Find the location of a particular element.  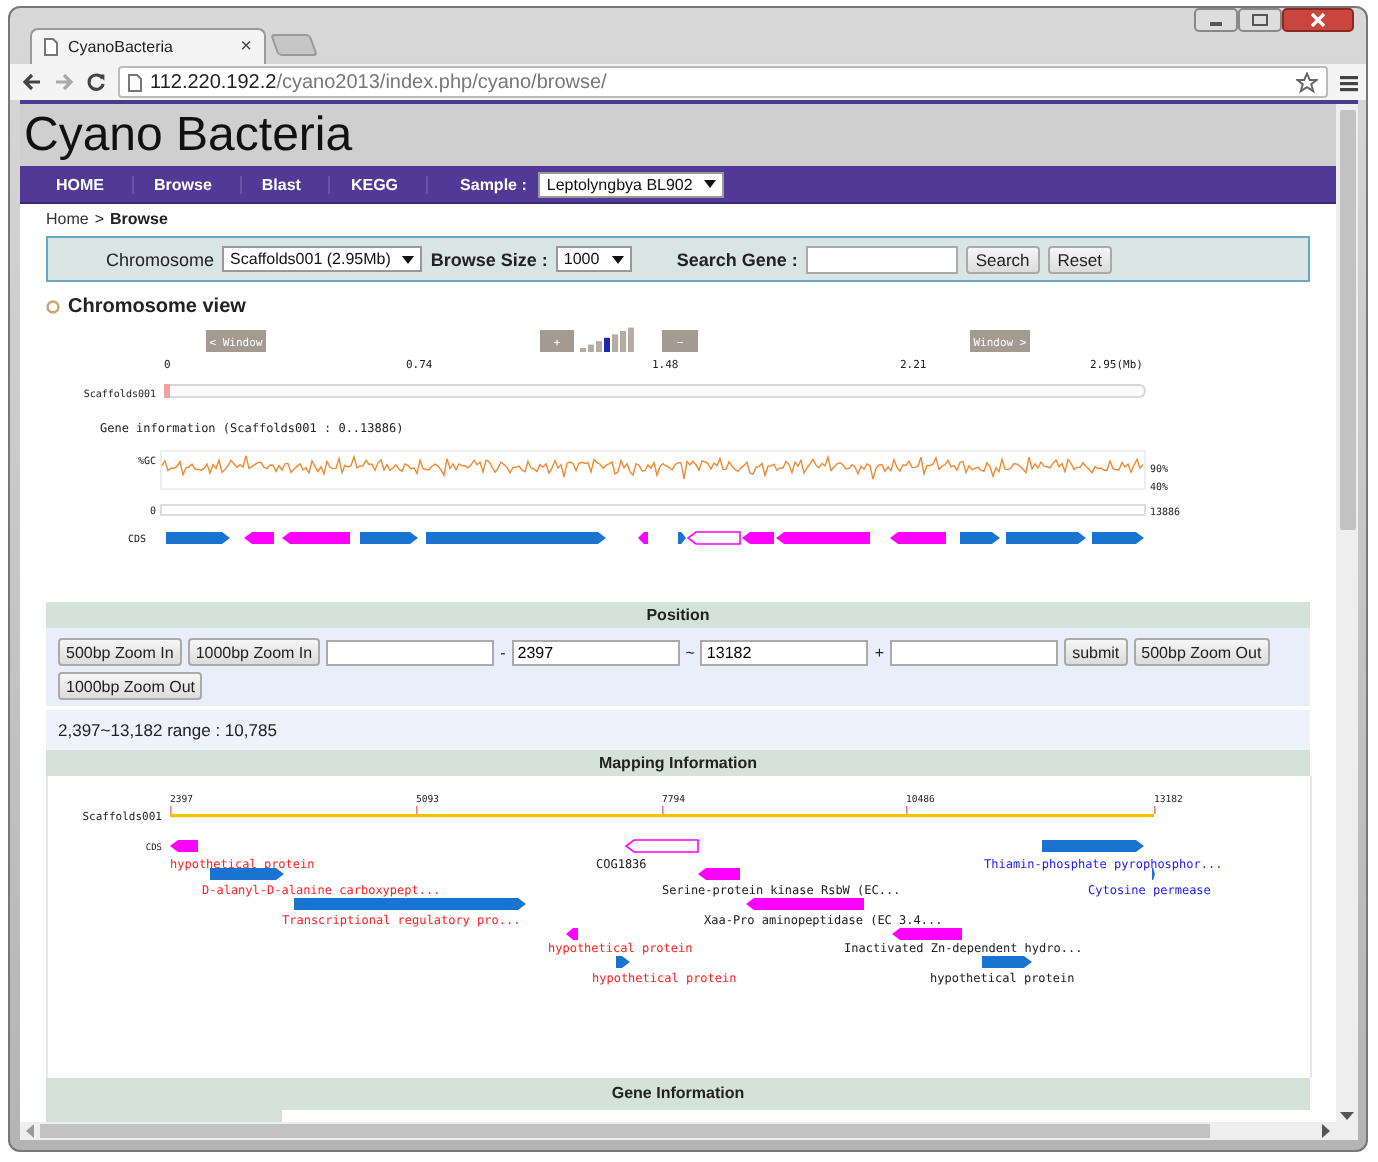

breadcrumb-link: Home is located at coordinates (67, 221).